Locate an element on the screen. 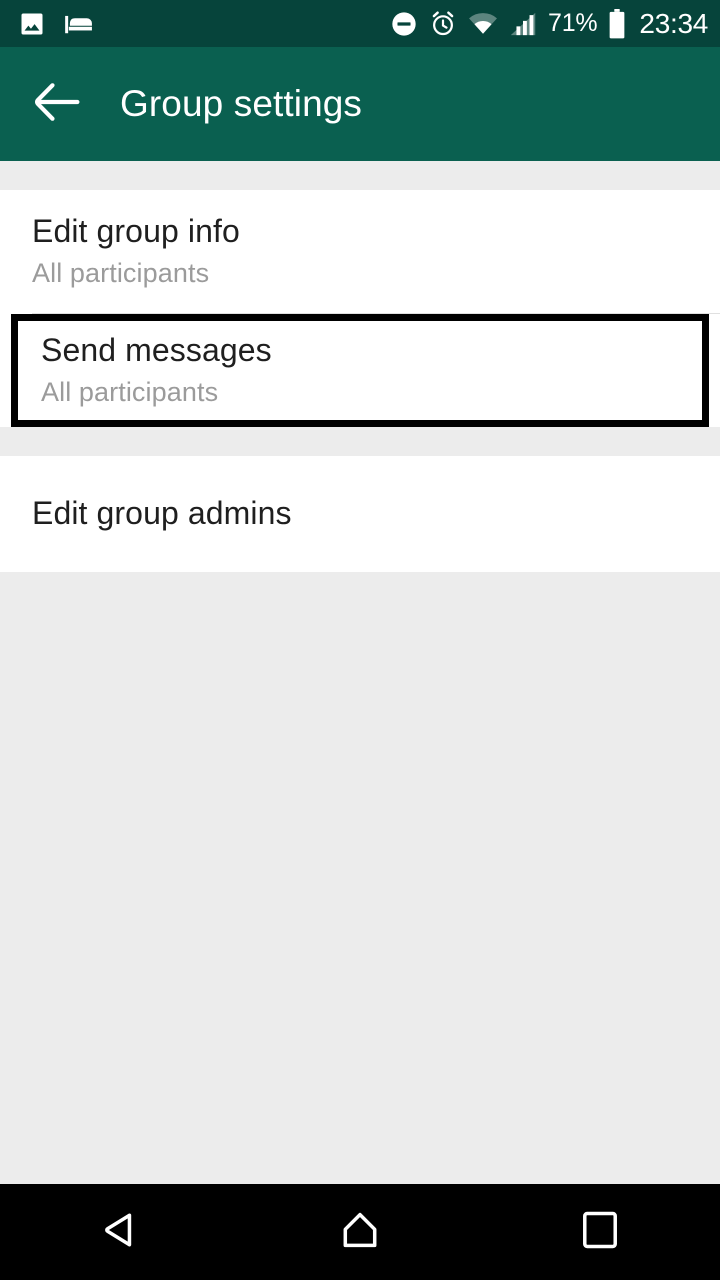  home-icon is located at coordinates (360, 1232).